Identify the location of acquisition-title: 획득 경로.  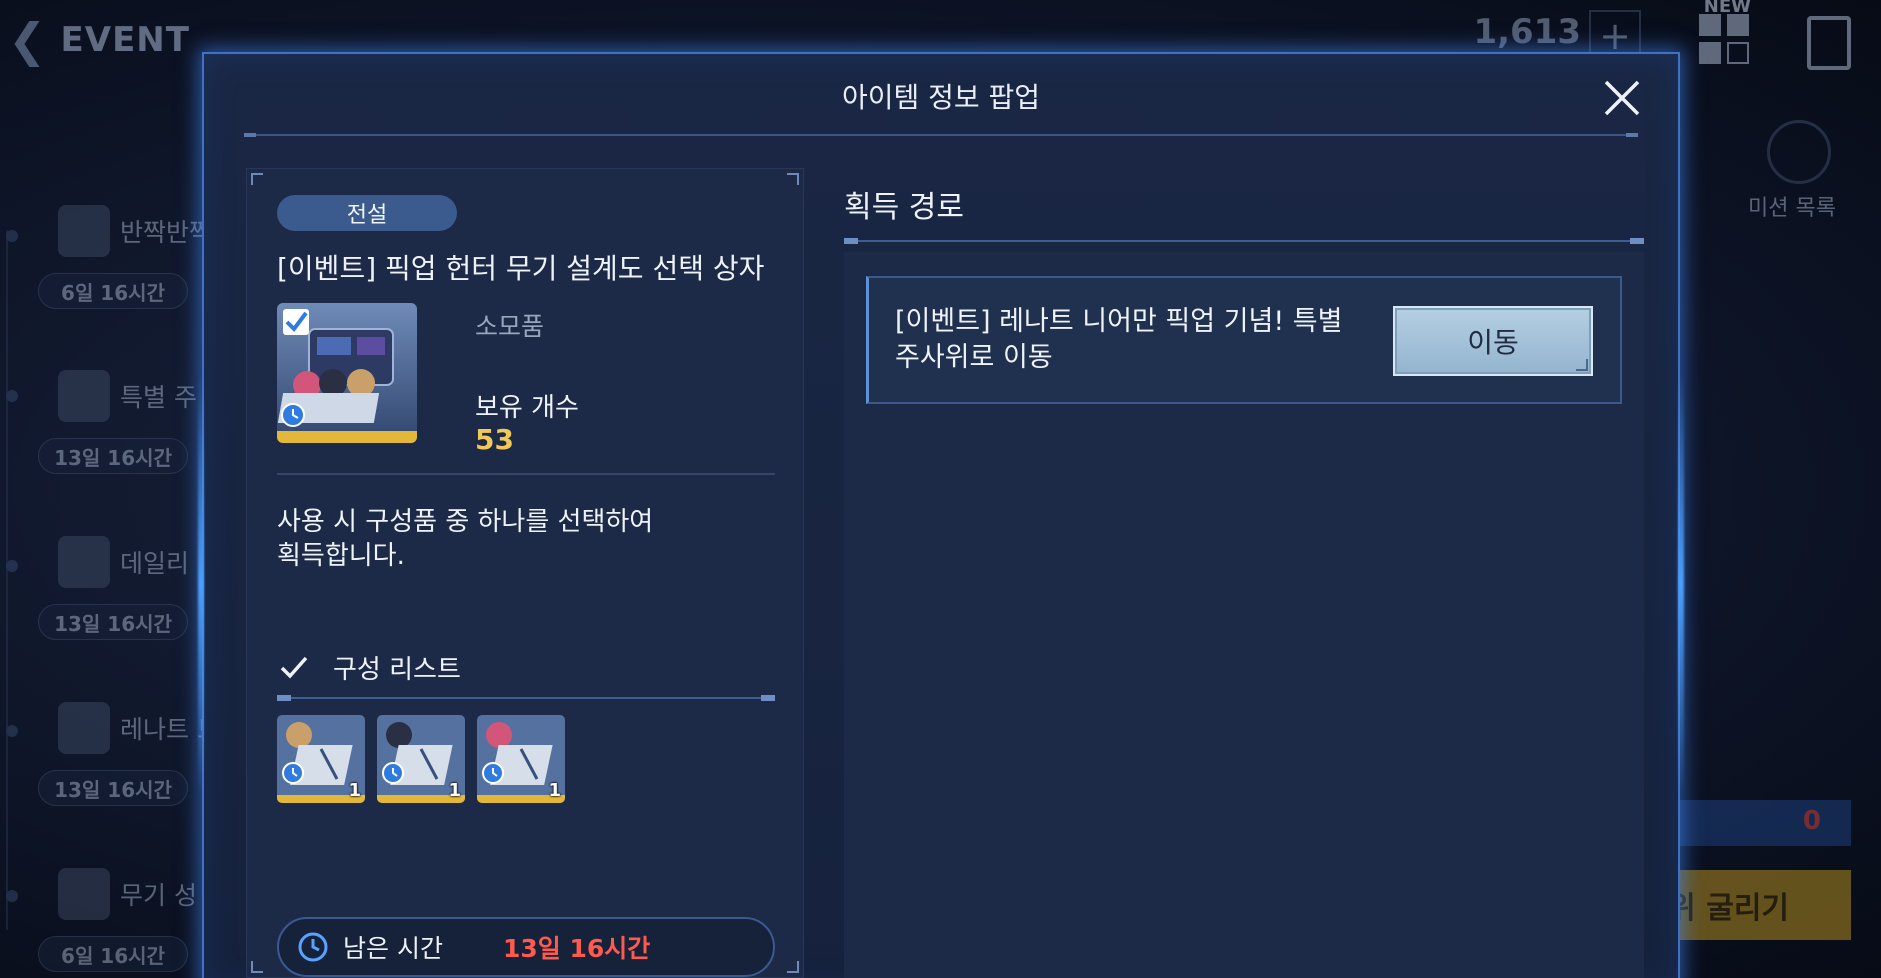
(904, 207).